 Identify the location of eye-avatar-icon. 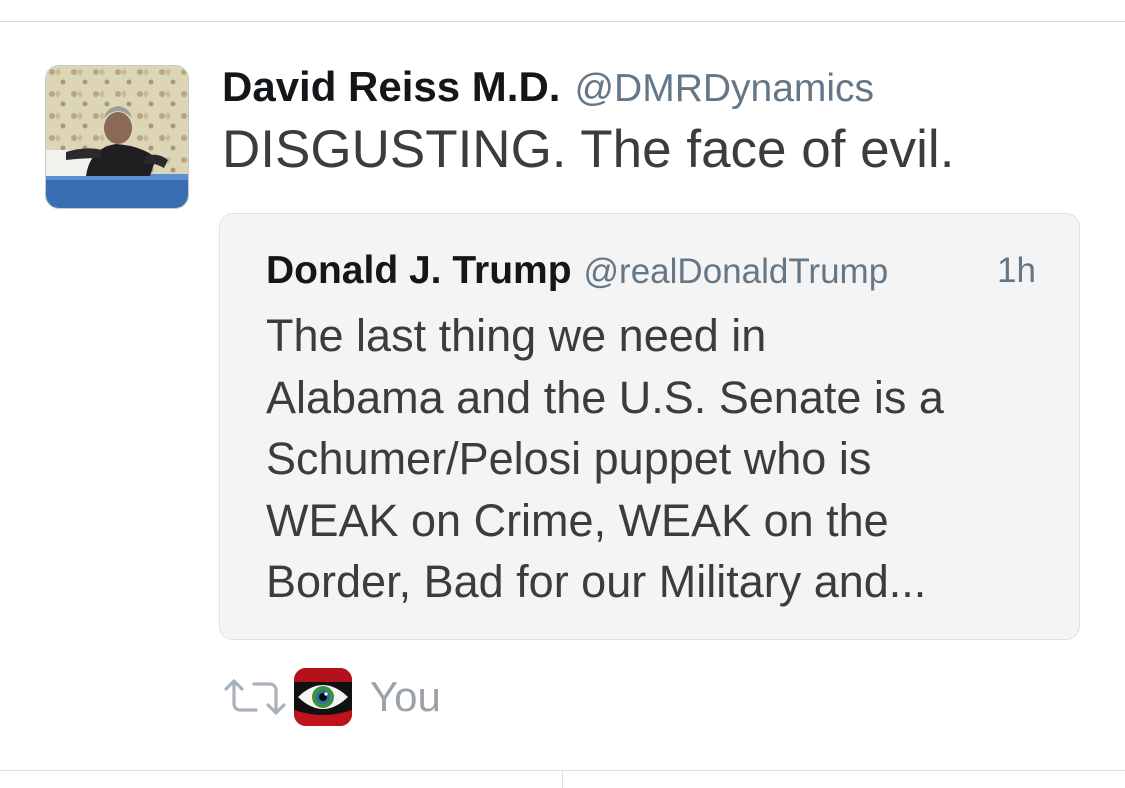
(323, 697).